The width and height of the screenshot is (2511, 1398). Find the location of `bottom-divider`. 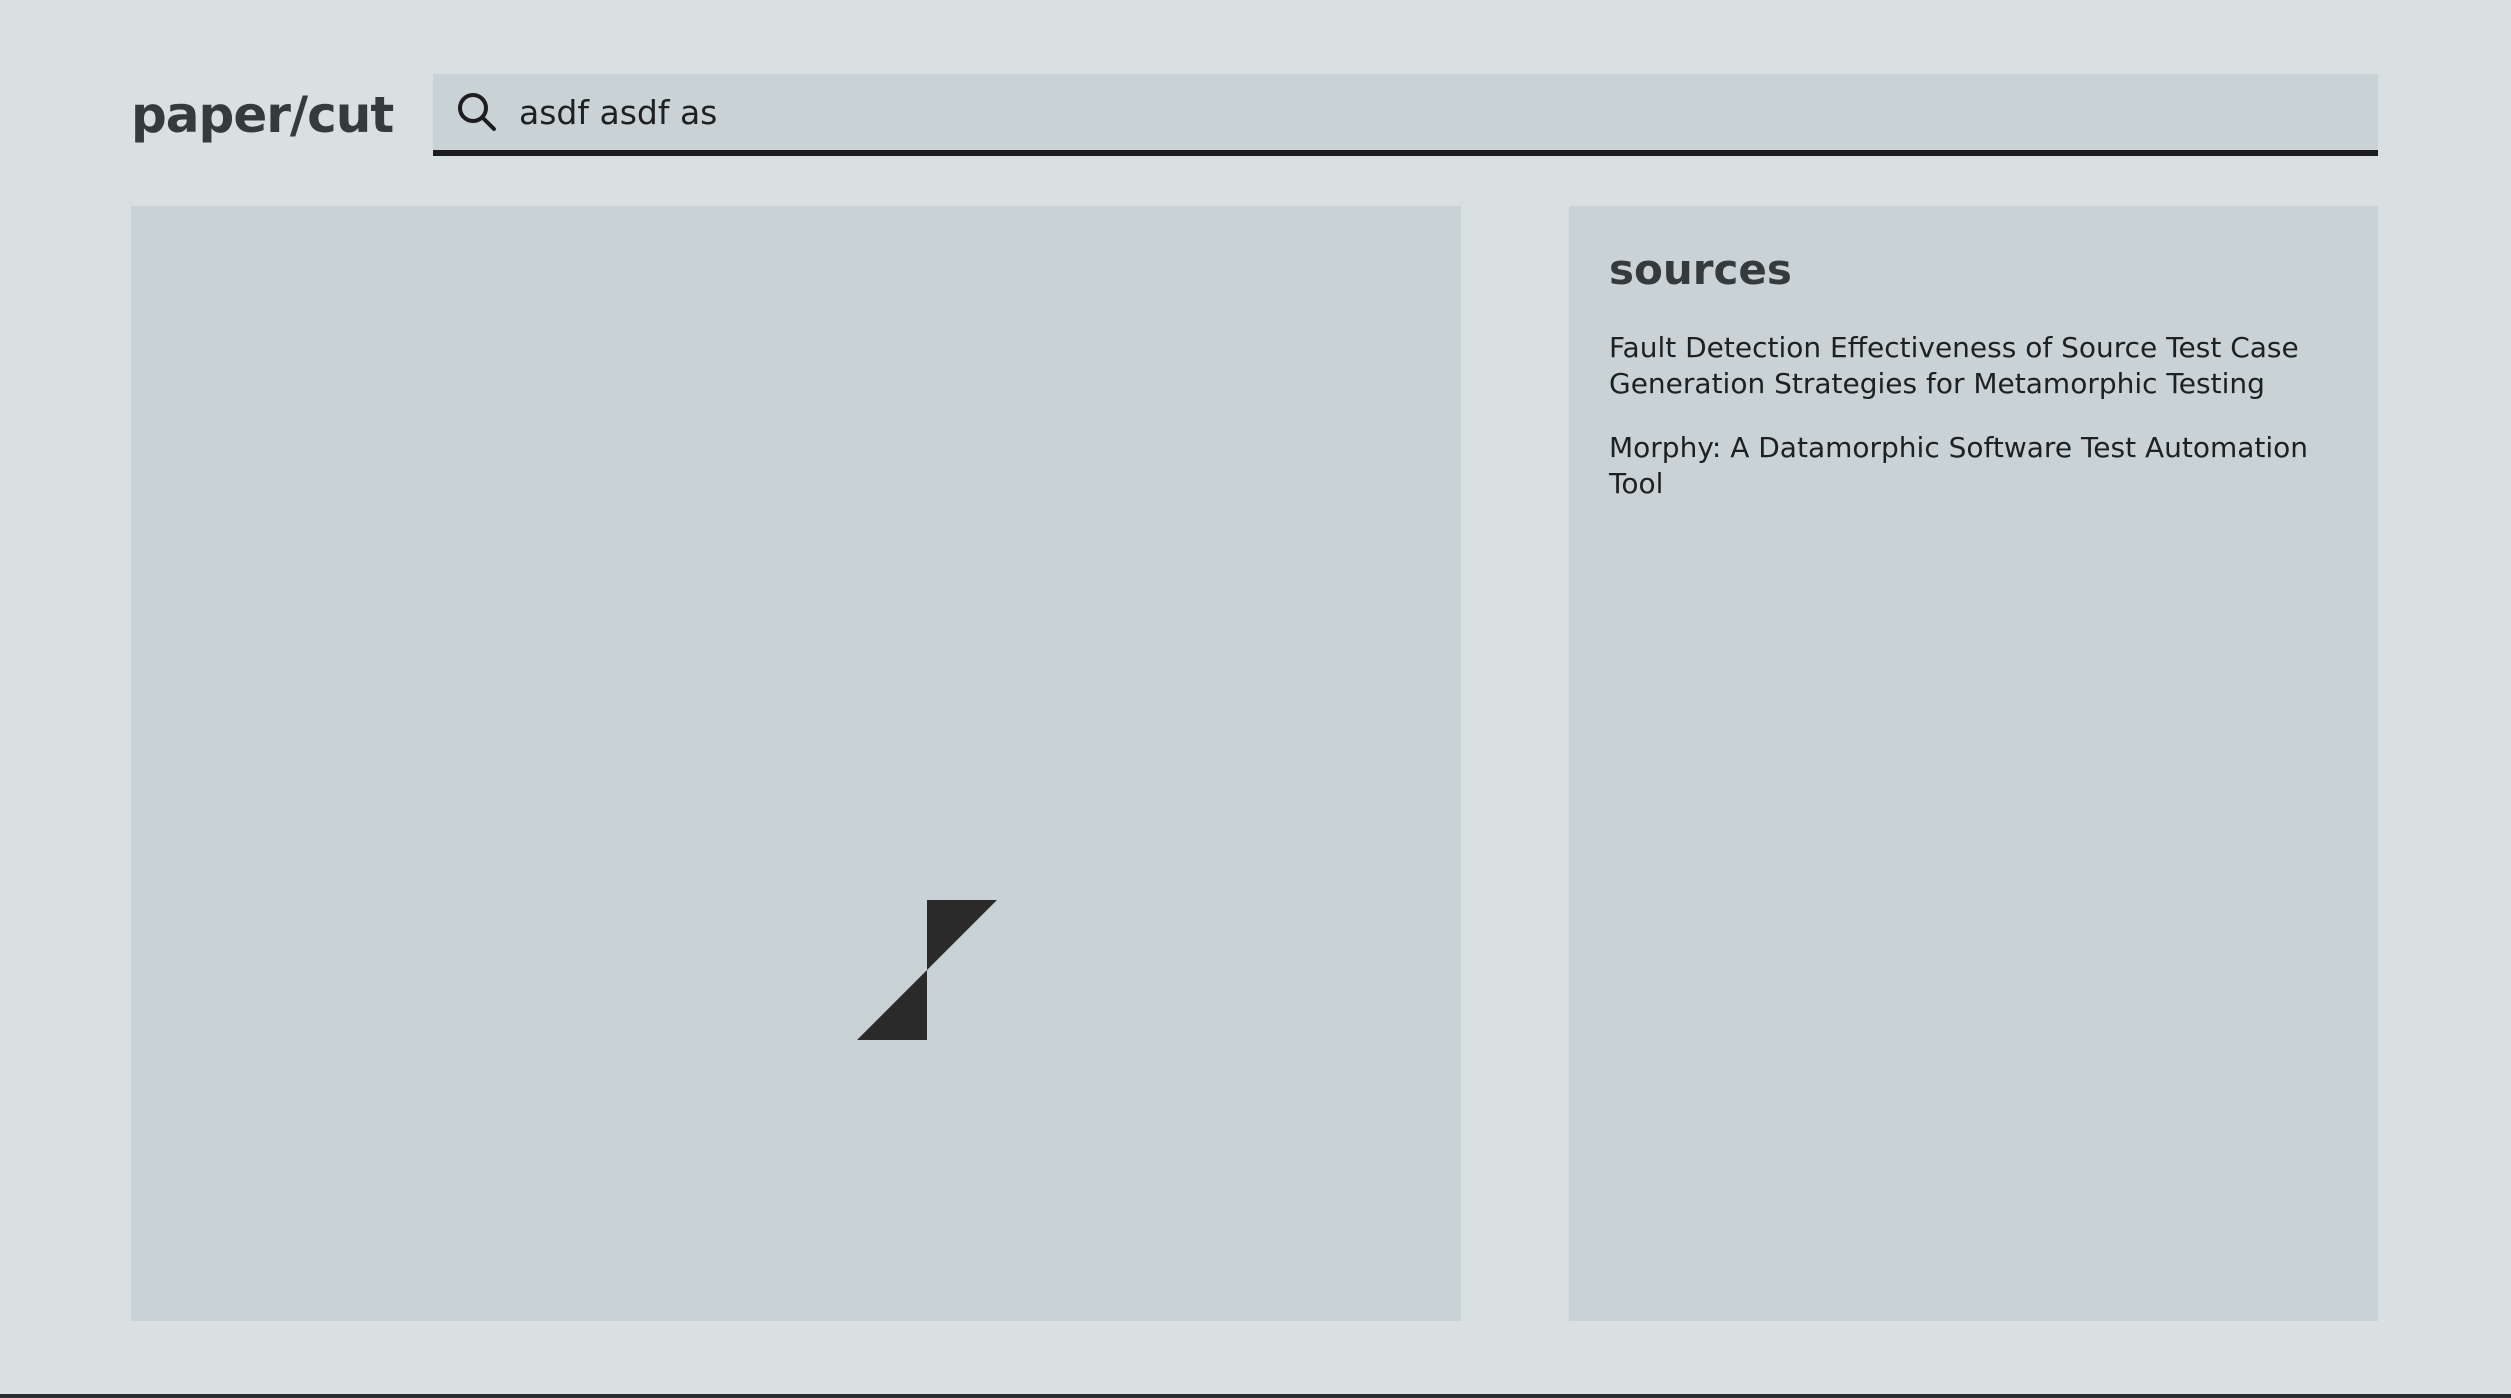

bottom-divider is located at coordinates (1255, 1396).